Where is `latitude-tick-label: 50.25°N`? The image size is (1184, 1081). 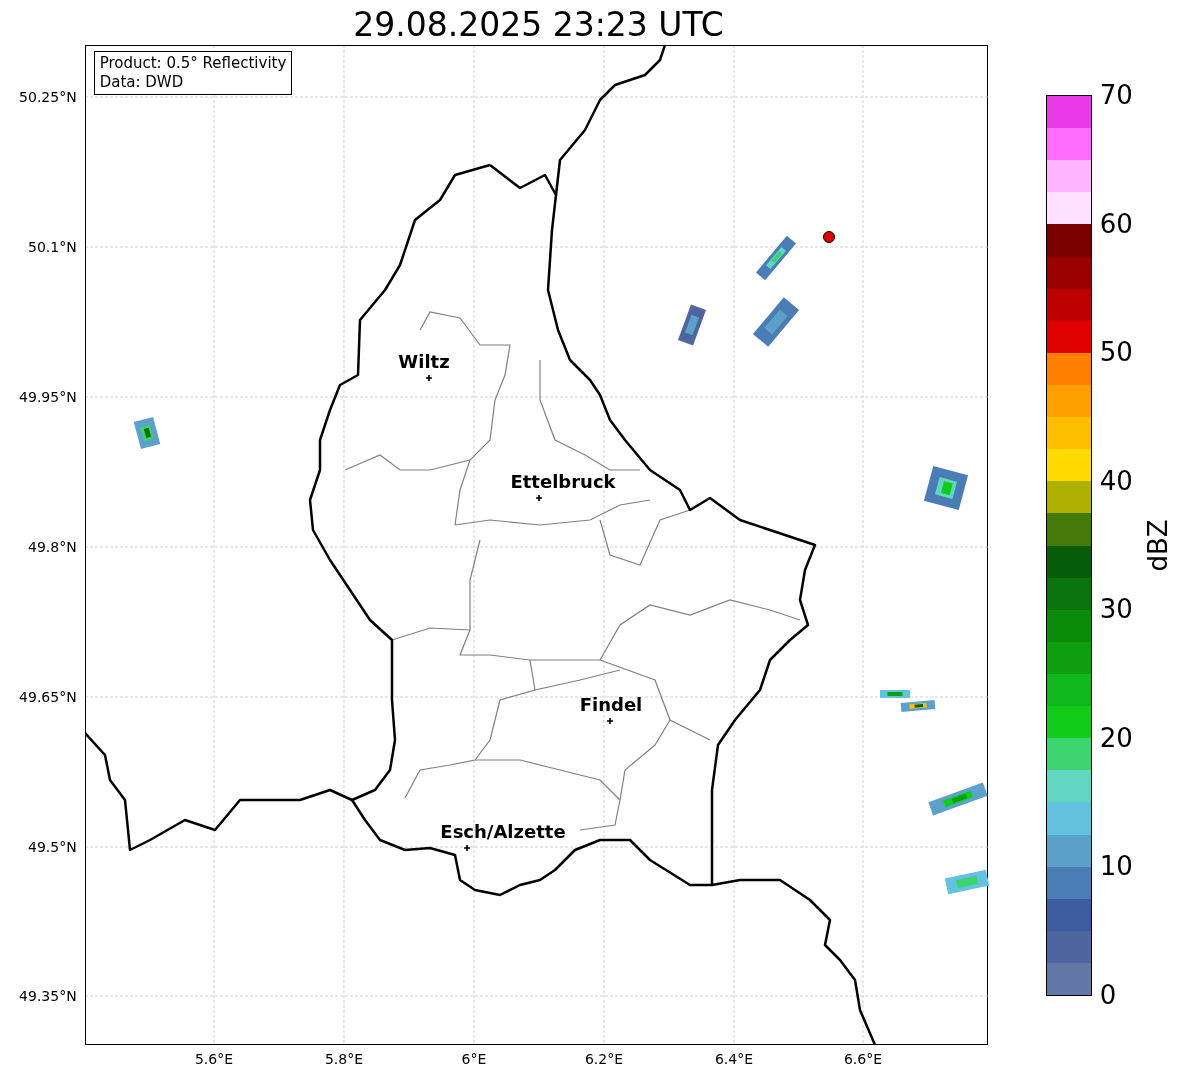 latitude-tick-label: 50.25°N is located at coordinates (48, 97).